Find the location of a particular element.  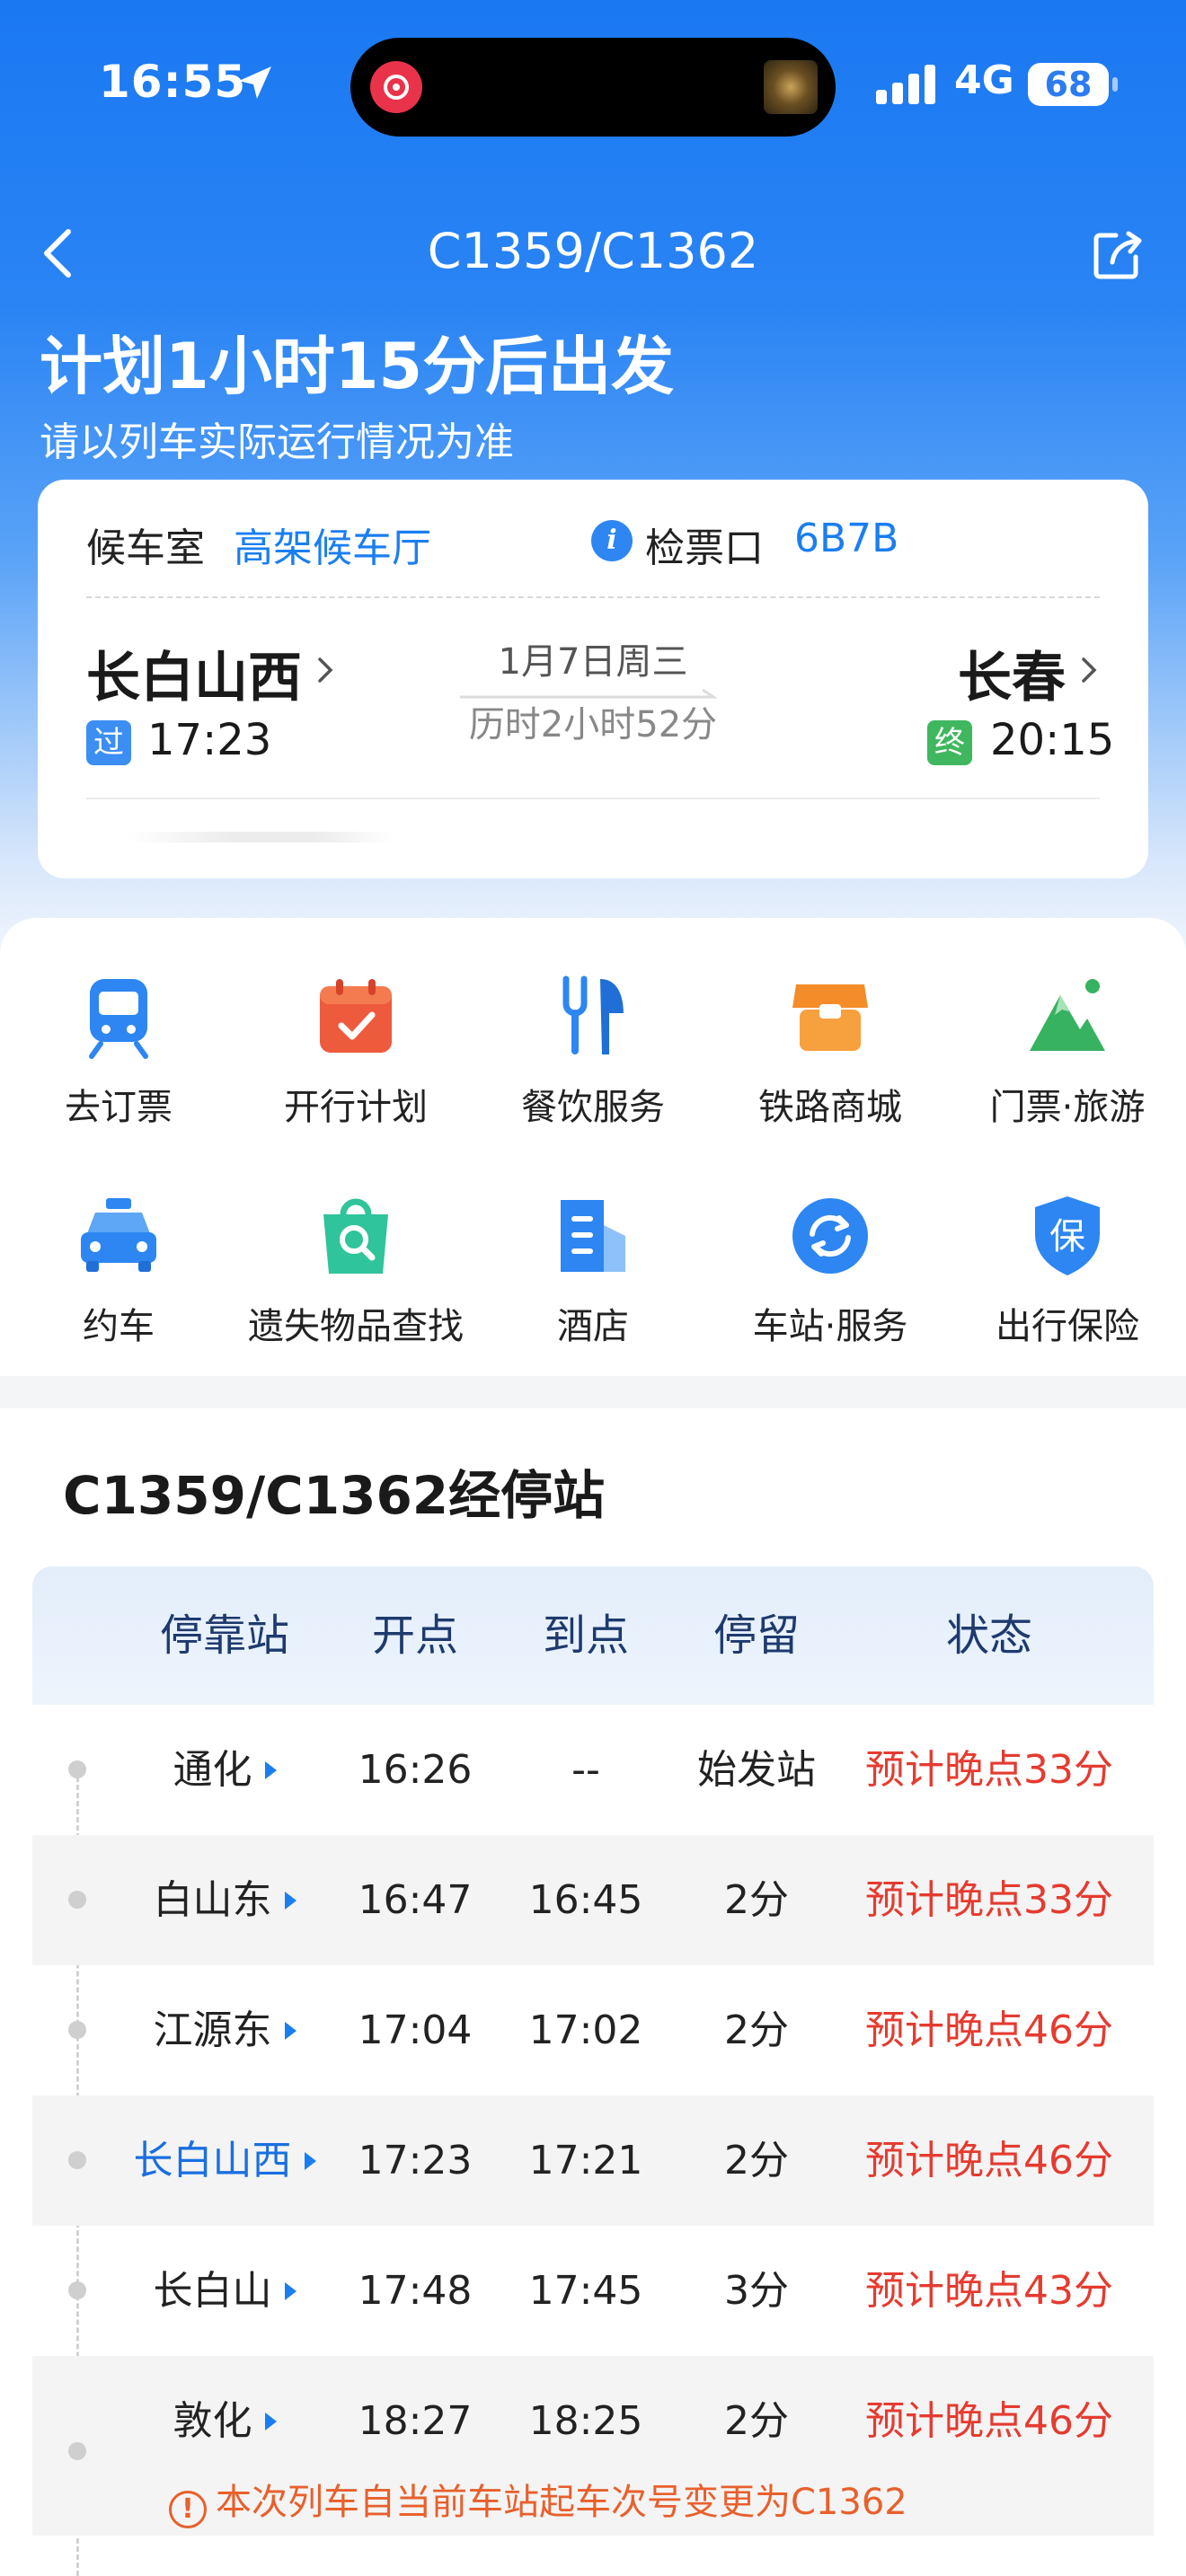

header-stay: 停留 is located at coordinates (756, 1635).